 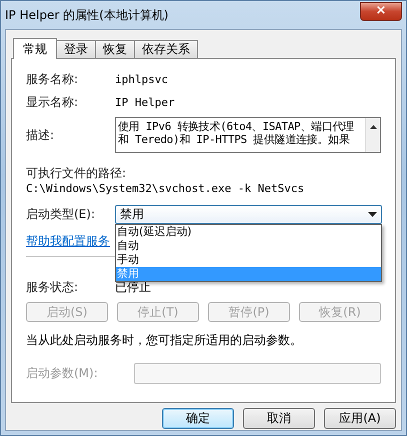 I want to click on dialog-button: 取消, so click(x=279, y=418).